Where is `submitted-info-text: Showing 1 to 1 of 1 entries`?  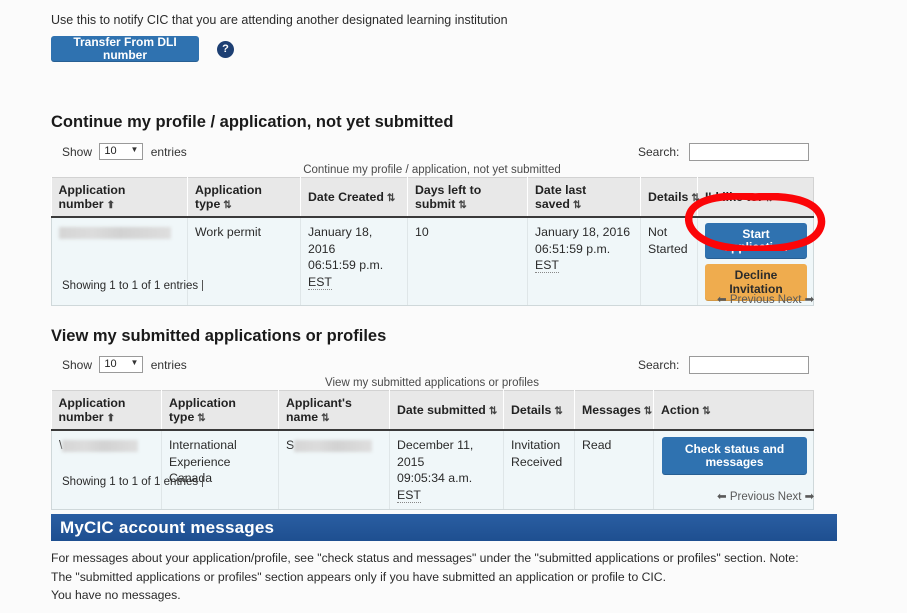
submitted-info-text: Showing 1 to 1 of 1 entries is located at coordinates (130, 482).